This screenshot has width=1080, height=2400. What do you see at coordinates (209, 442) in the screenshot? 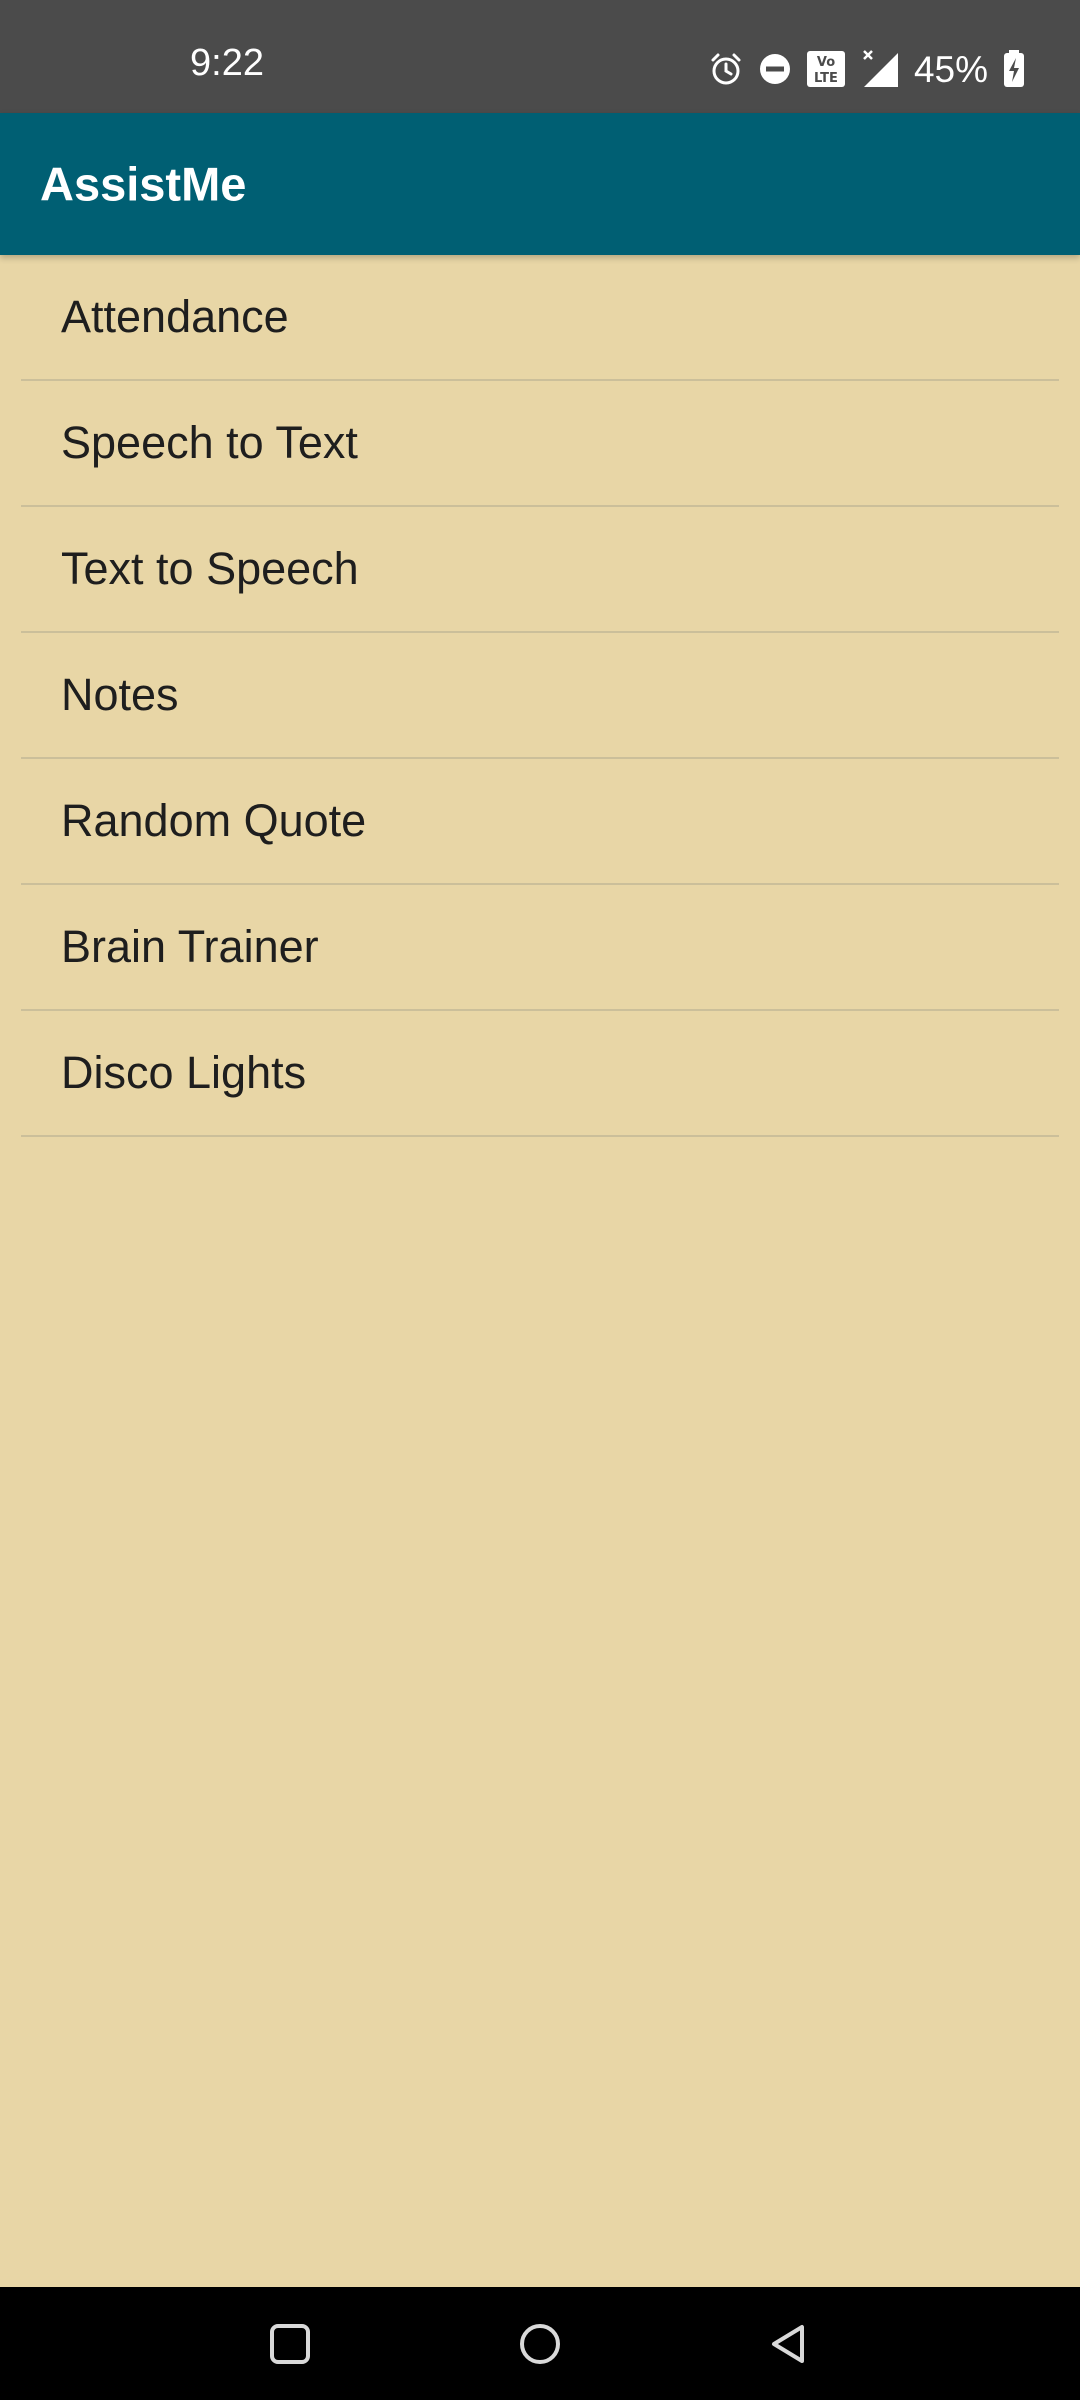
I see `list-item-label: Speech to Text` at bounding box center [209, 442].